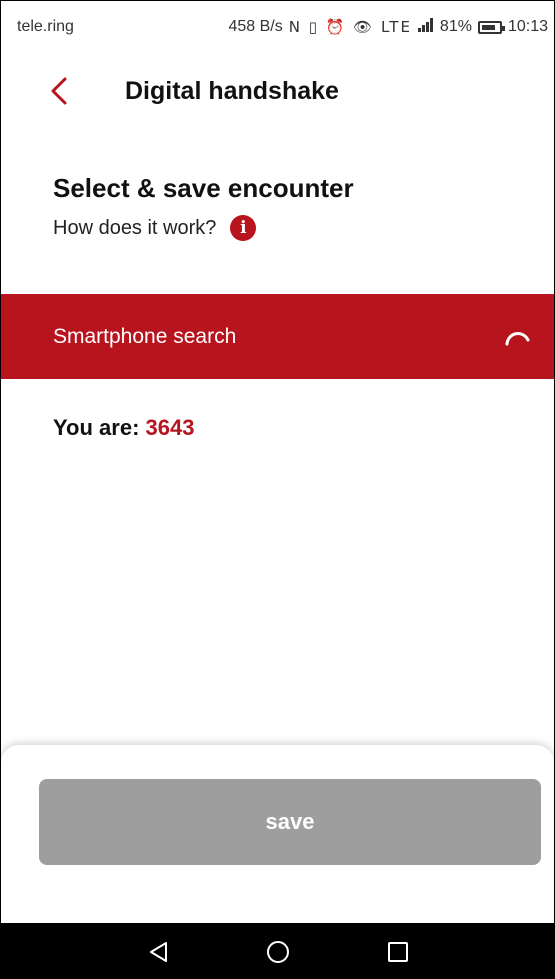 Image resolution: width=555 pixels, height=979 pixels. What do you see at coordinates (203, 188) in the screenshot?
I see `section-title: Select & save encounter` at bounding box center [203, 188].